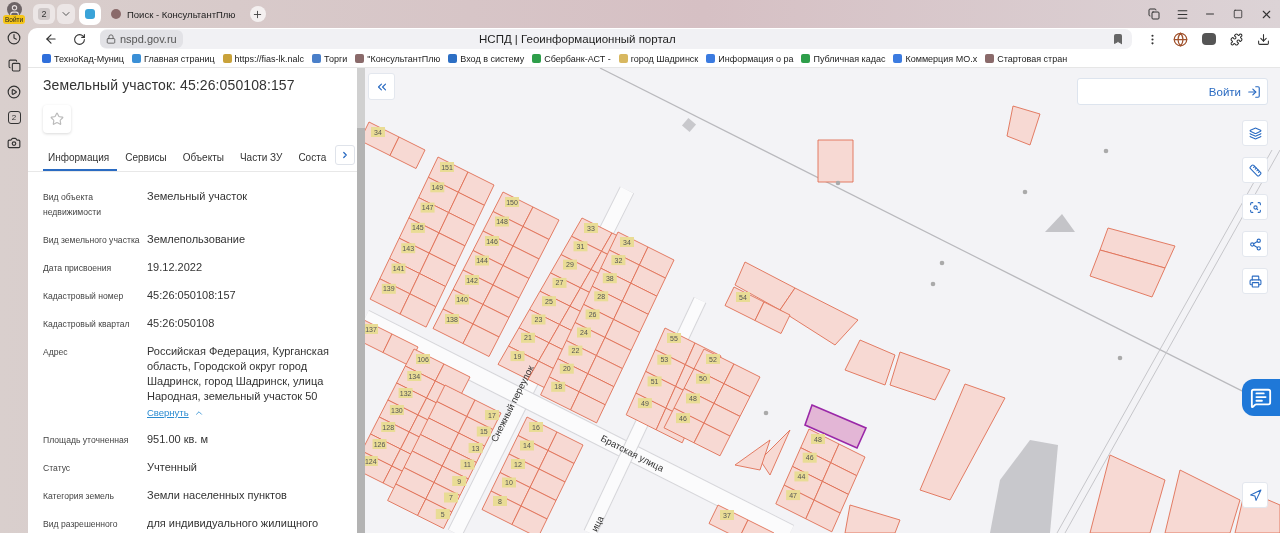 The image size is (1280, 533). Describe the element at coordinates (78, 268) in the screenshot. I see `field-label: Дата присвоения` at that location.